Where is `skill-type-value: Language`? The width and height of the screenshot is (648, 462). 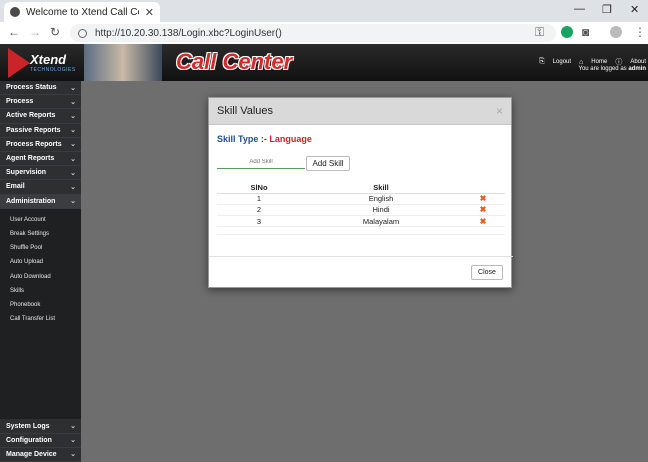 skill-type-value: Language is located at coordinates (290, 139).